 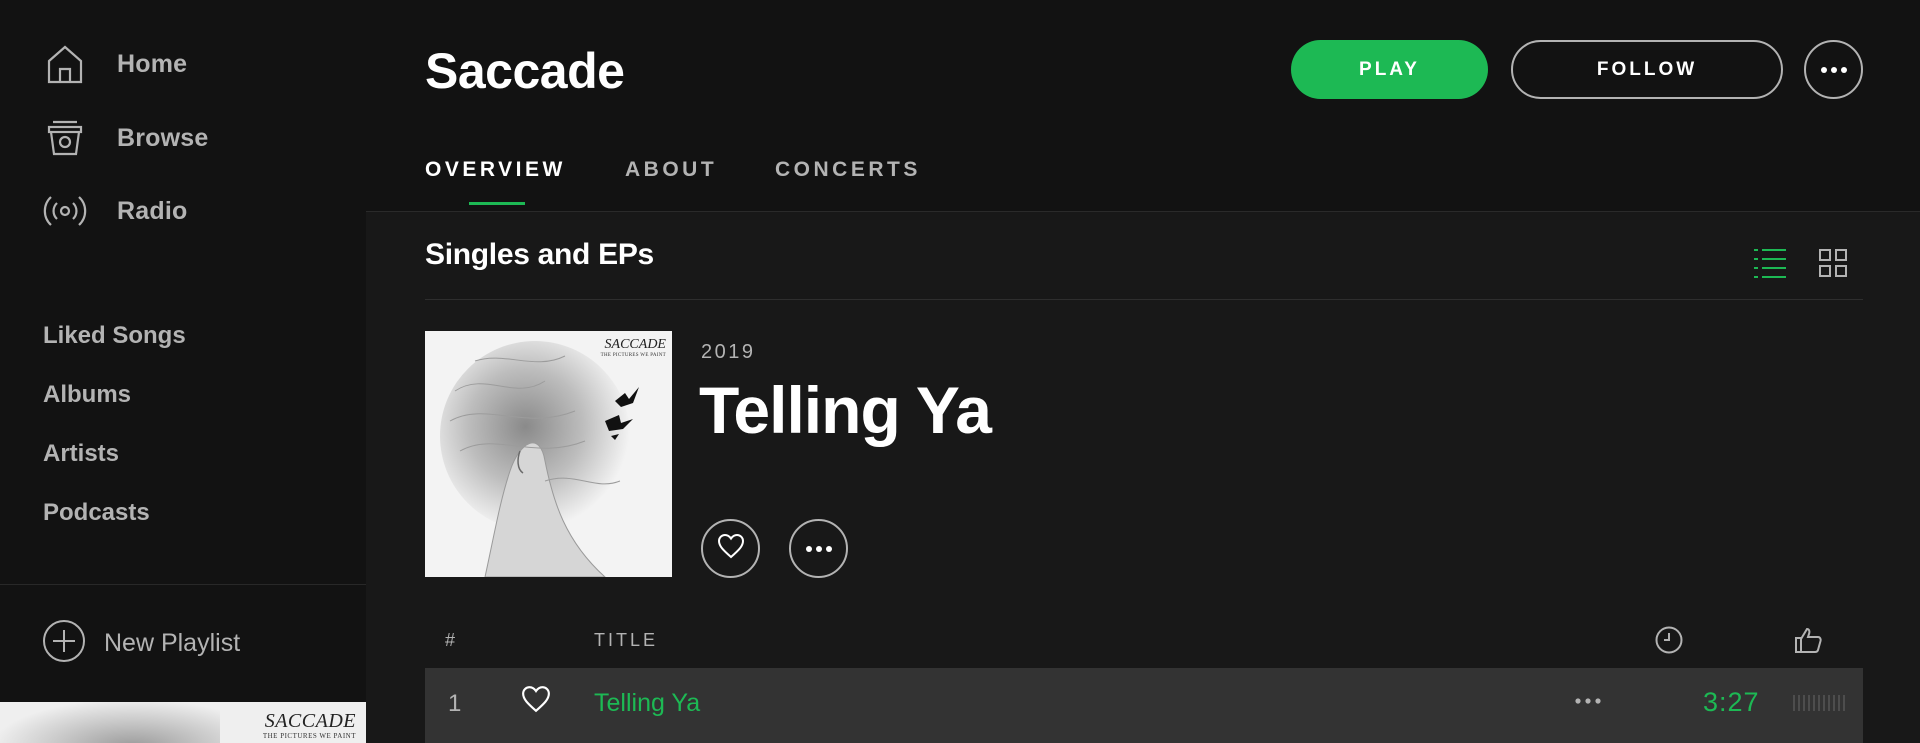 What do you see at coordinates (65, 138) in the screenshot?
I see `browse-icon` at bounding box center [65, 138].